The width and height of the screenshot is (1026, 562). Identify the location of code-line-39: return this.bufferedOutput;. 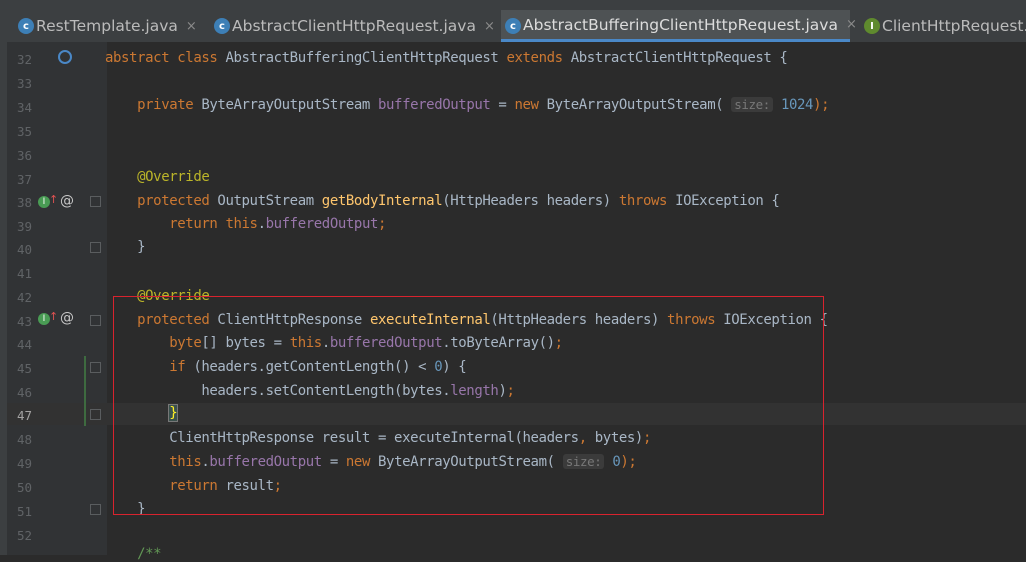
(245, 224).